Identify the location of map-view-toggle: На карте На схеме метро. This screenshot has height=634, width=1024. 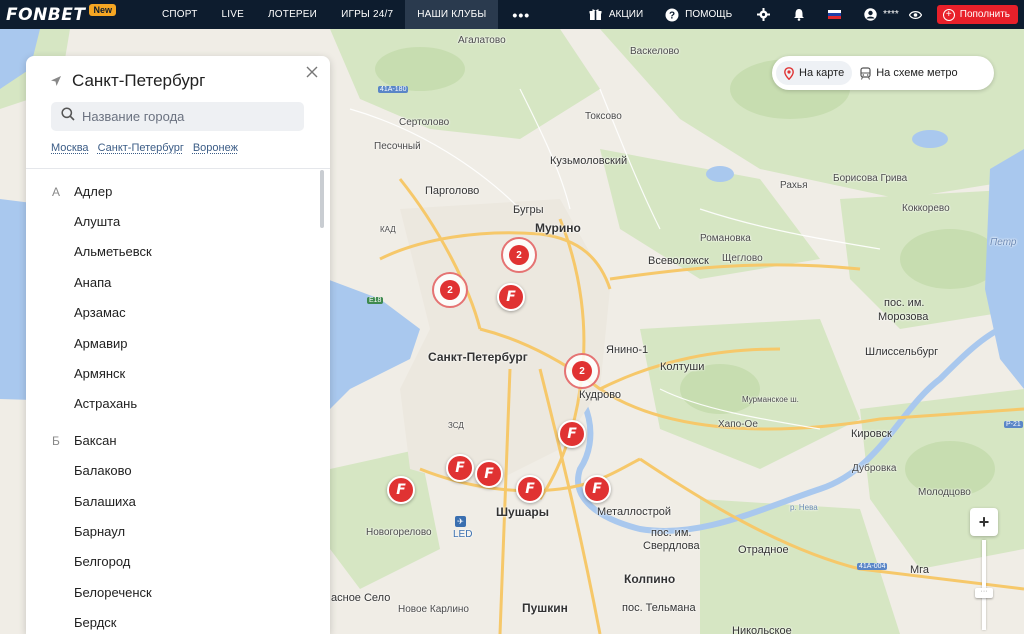
(883, 73).